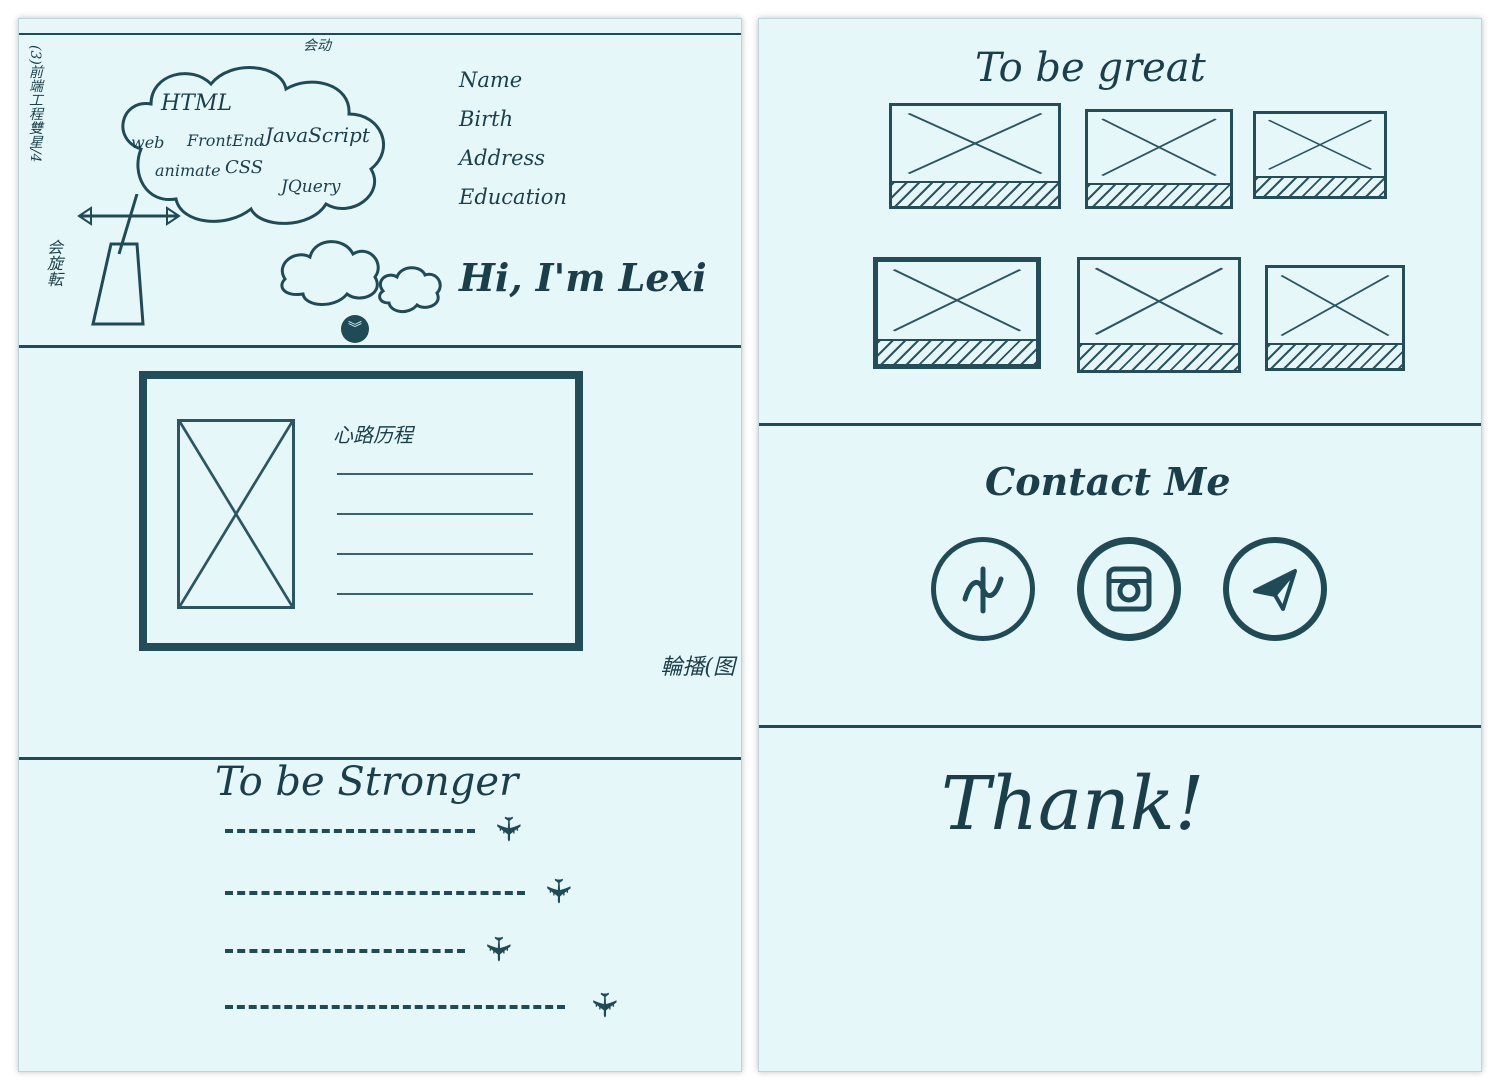 This screenshot has height=1082, width=1500. Describe the element at coordinates (583, 277) in the screenshot. I see `greeting-heading: Hi, I'm Lexi` at that location.